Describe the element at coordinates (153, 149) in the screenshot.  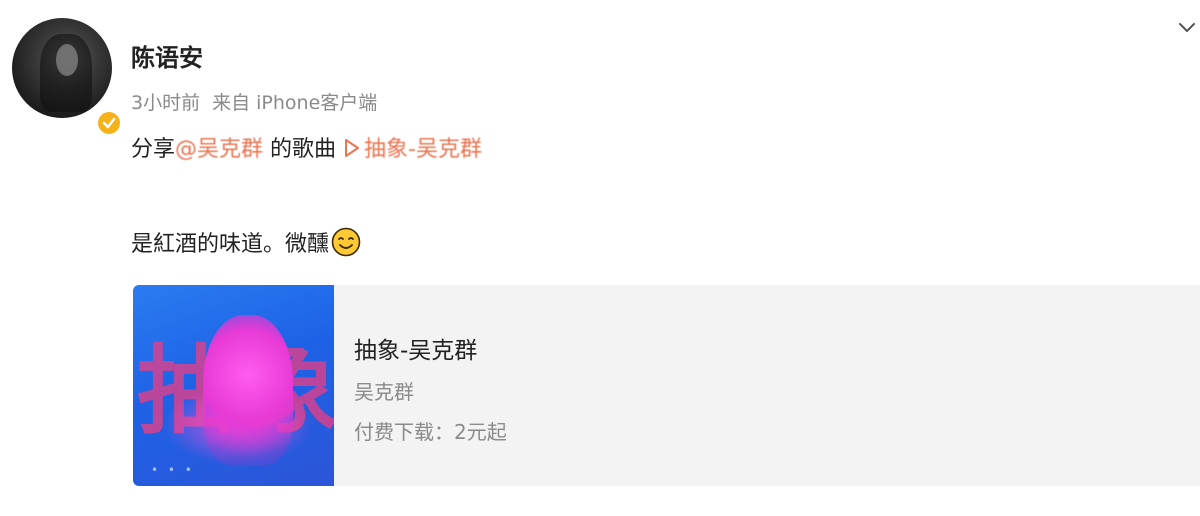
I see `share-prefix: 分享` at that location.